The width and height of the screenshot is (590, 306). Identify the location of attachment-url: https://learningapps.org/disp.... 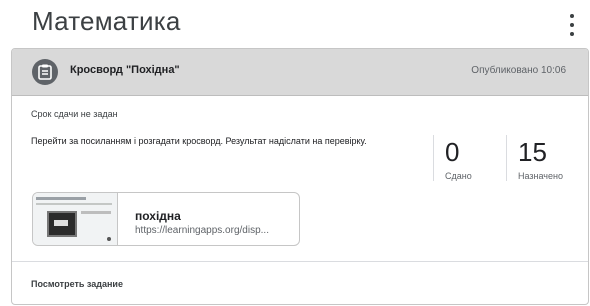
(202, 230).